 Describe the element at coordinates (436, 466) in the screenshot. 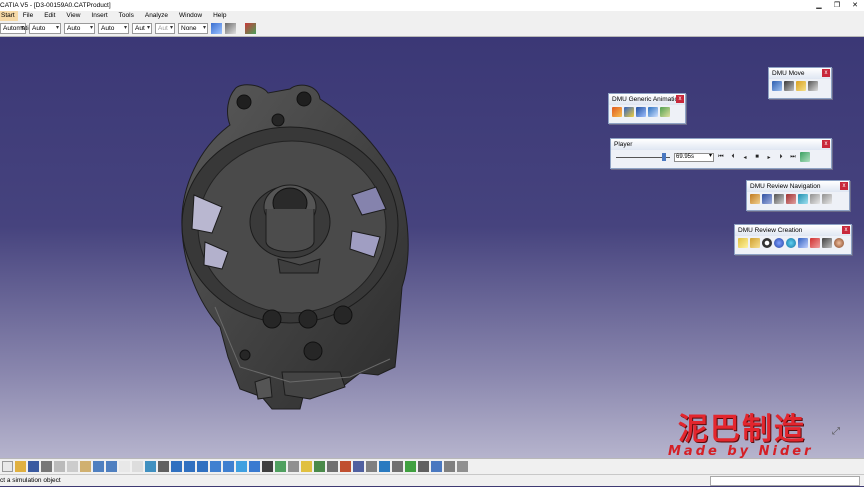

I see `link-icon` at that location.